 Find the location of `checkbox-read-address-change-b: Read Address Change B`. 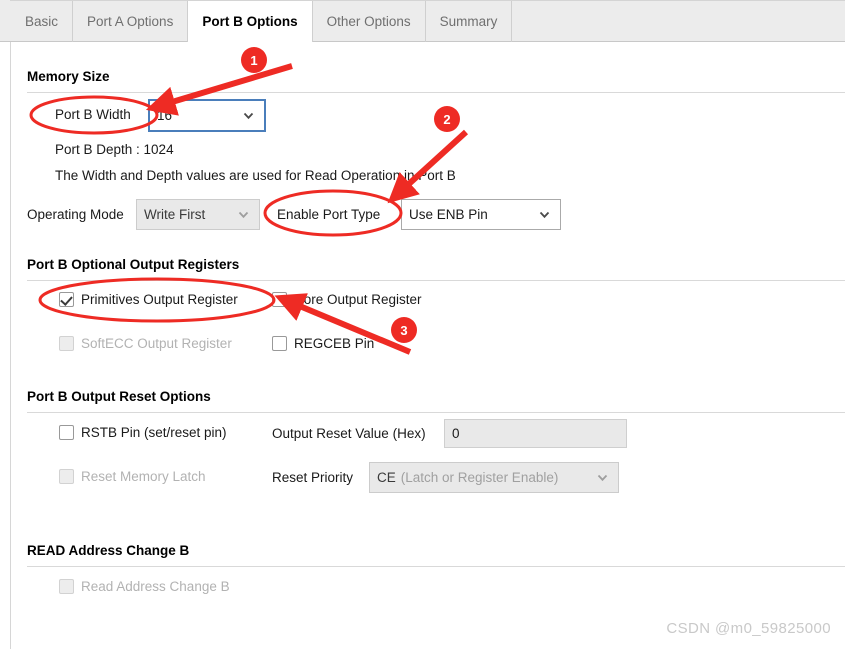

checkbox-read-address-change-b: Read Address Change B is located at coordinates (144, 586).